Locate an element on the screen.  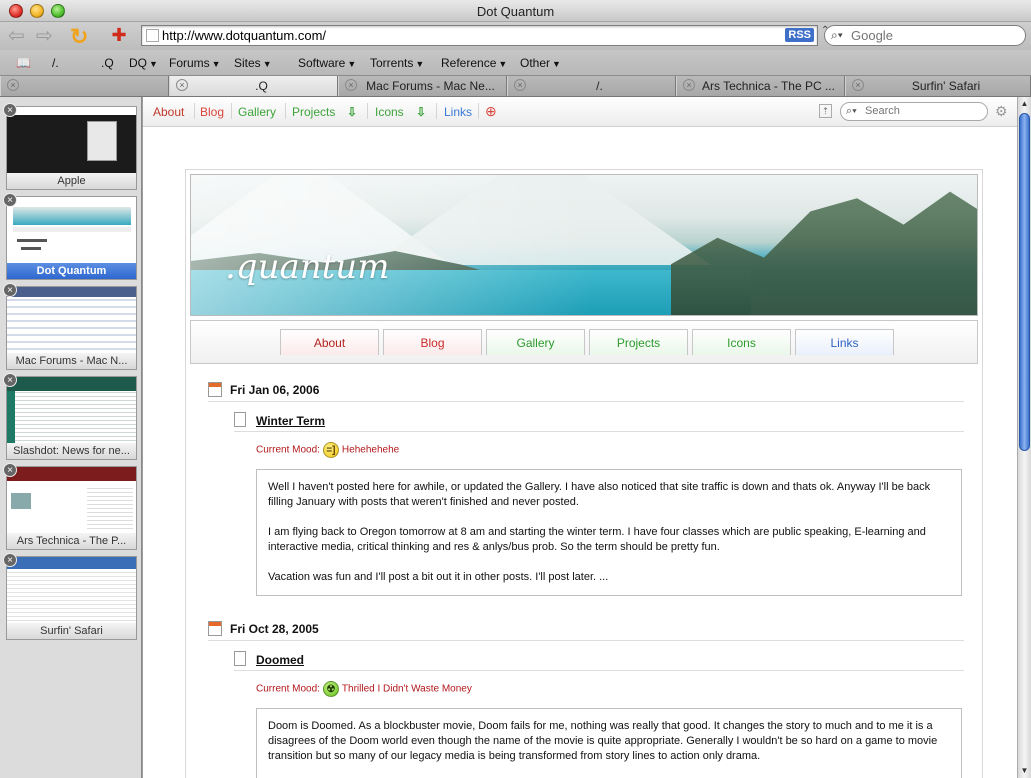
nav-tab-projects: Projects is located at coordinates (638, 342).